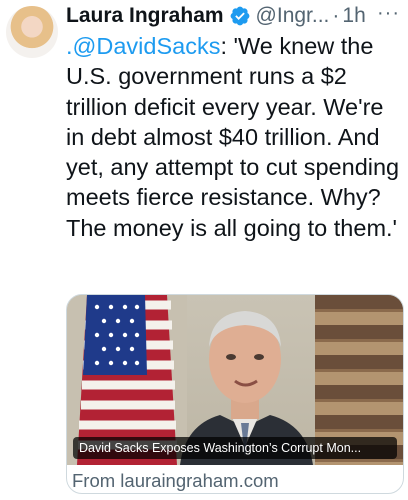 The image size is (408, 500). I want to click on more-icon: ···, so click(388, 13).